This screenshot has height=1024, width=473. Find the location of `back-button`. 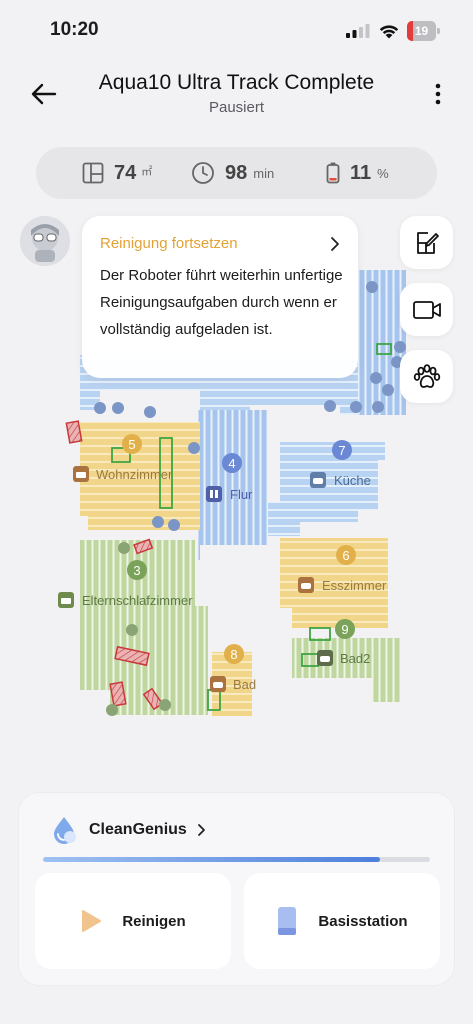

back-button is located at coordinates (44, 94).